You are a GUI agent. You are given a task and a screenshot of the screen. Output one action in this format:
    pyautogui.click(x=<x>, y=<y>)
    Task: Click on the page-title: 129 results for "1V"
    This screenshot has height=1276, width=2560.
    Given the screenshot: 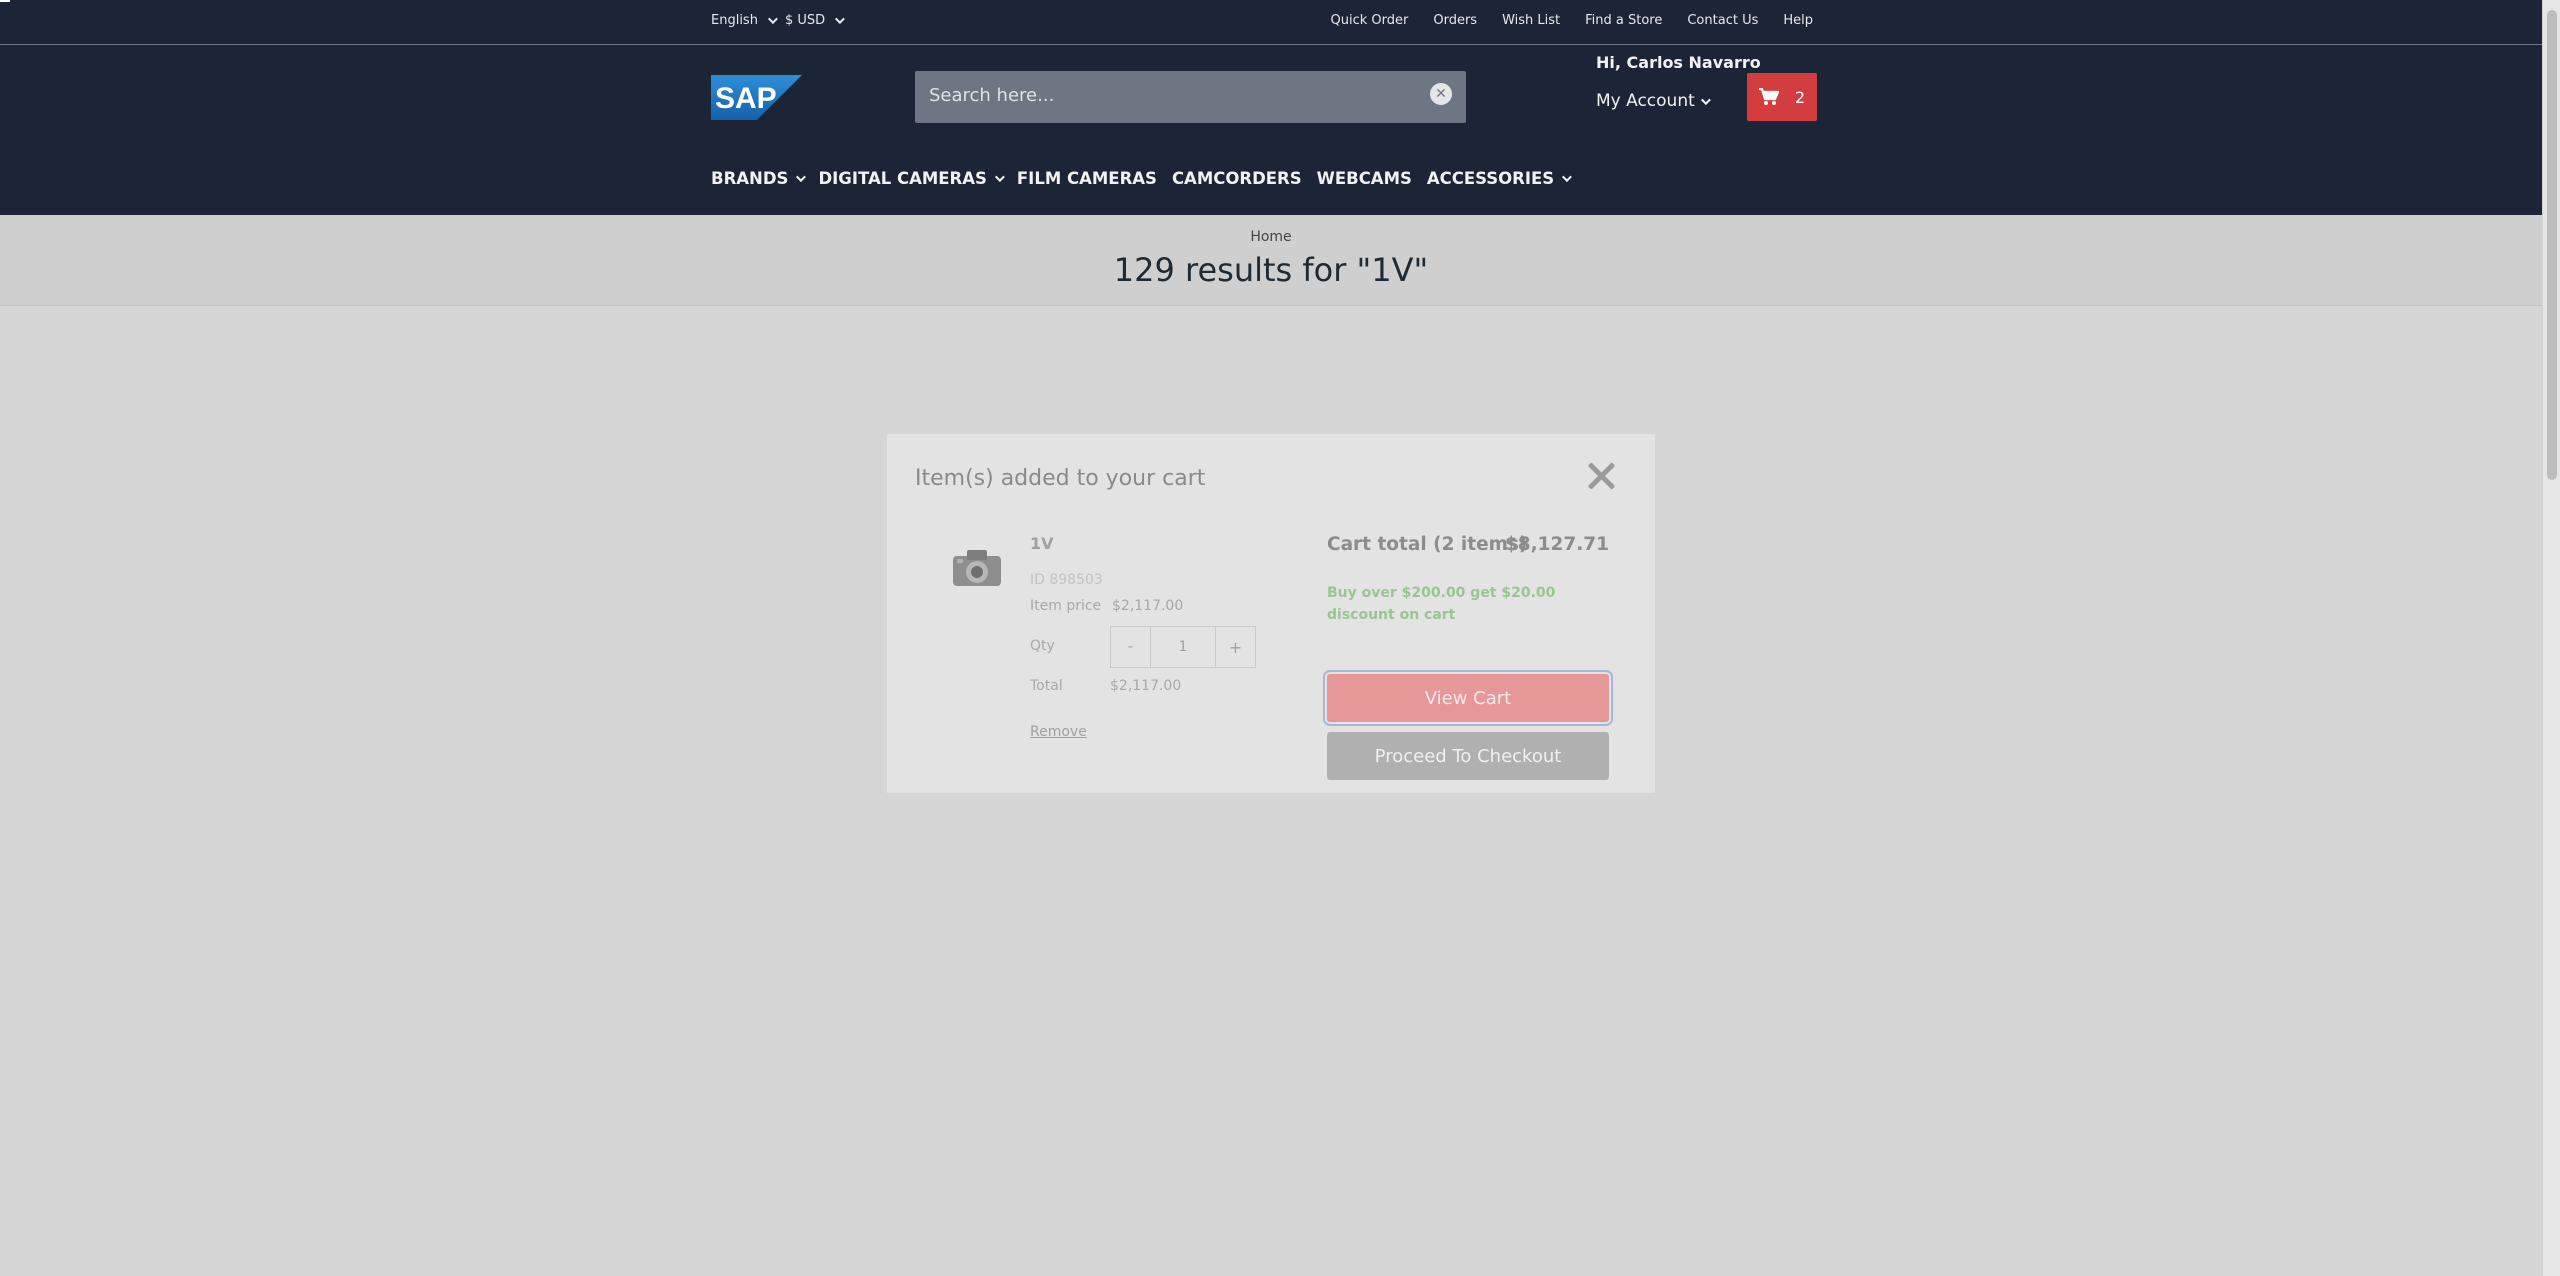 What is the action you would take?
    pyautogui.click(x=1271, y=270)
    